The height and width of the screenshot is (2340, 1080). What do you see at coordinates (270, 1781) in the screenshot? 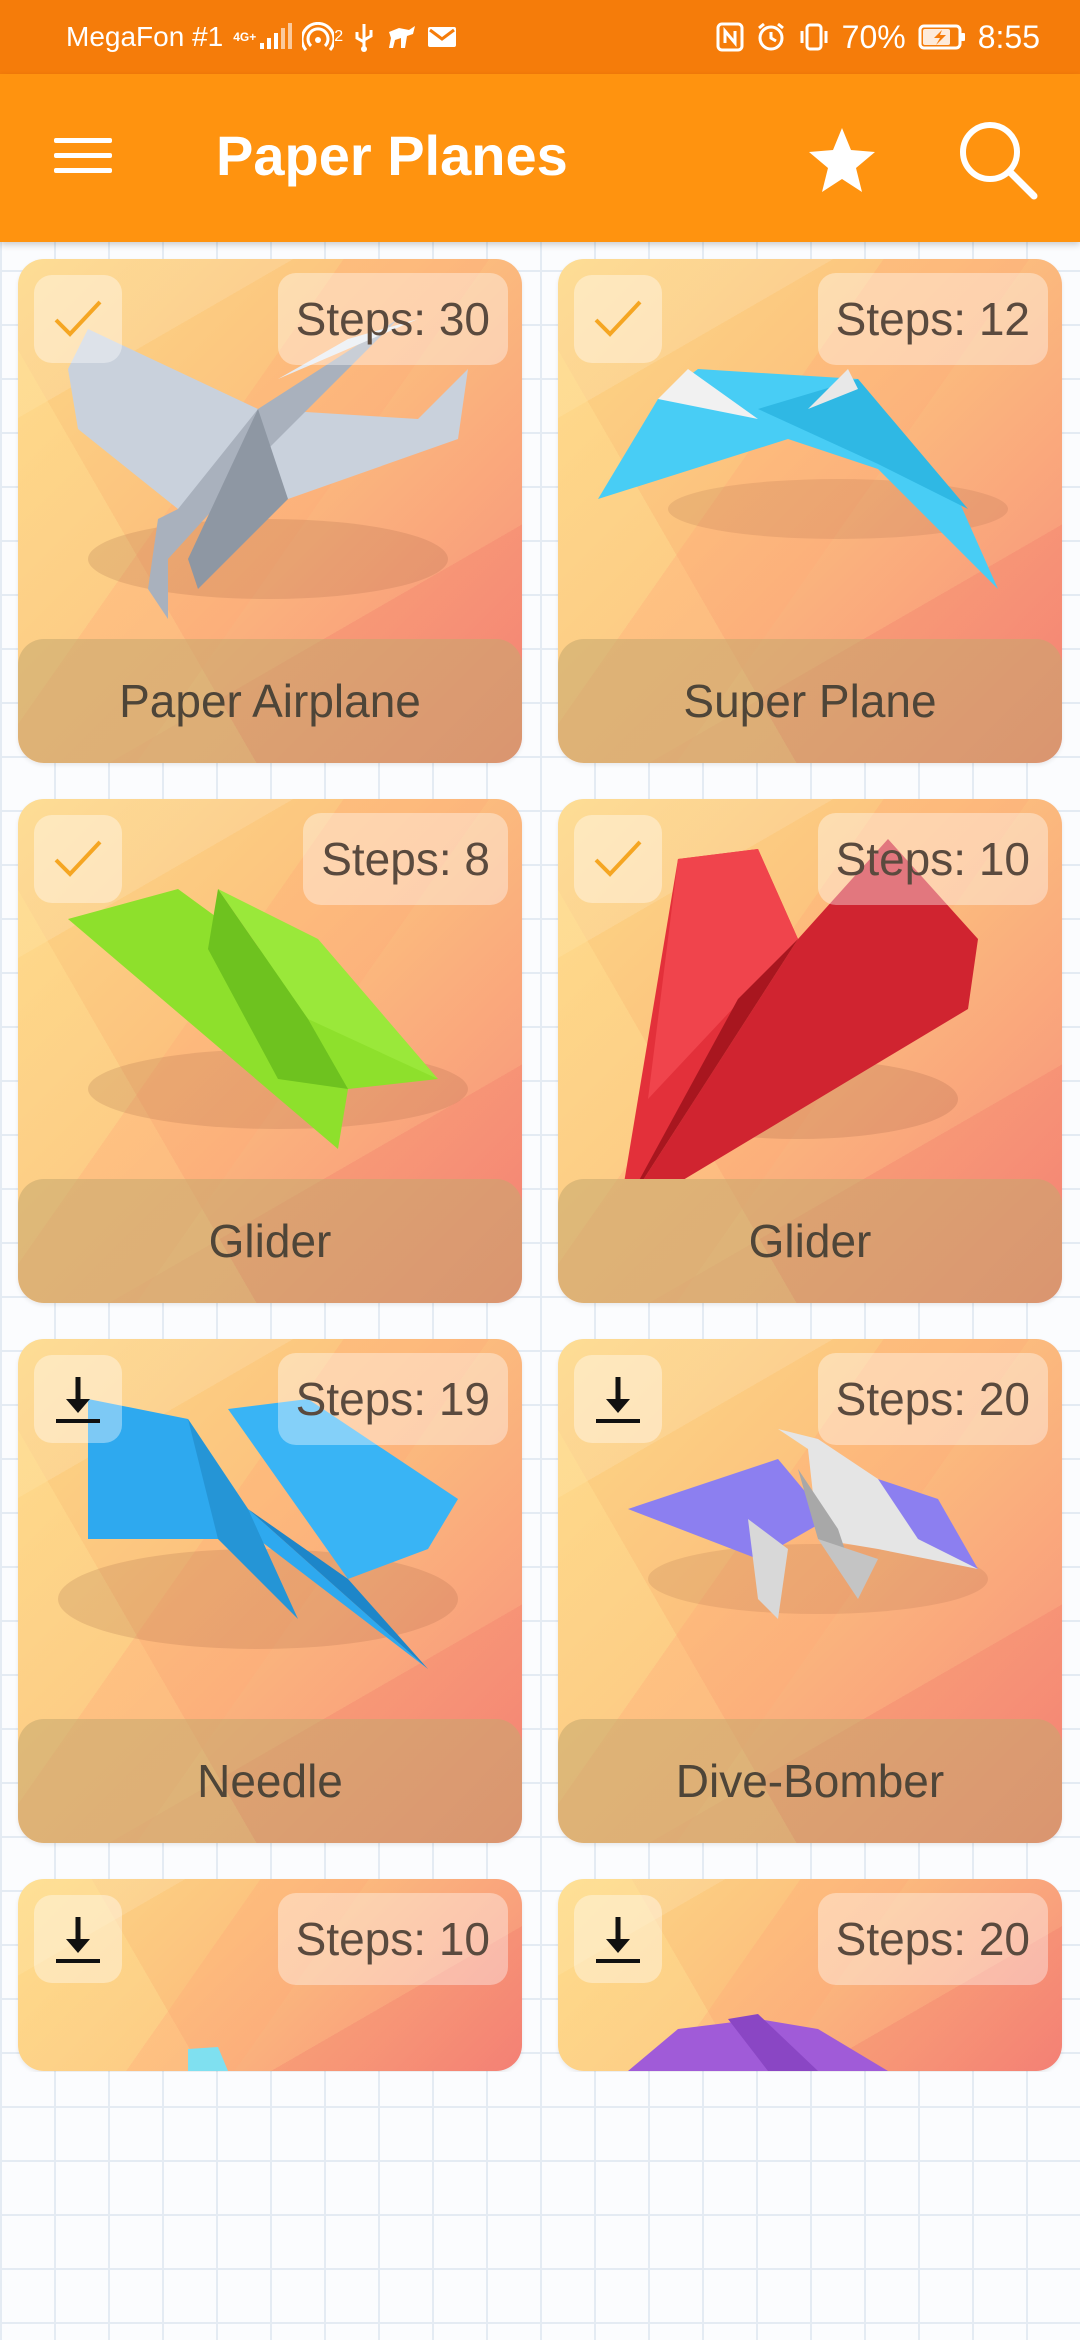
I see `plane-name: Needle` at bounding box center [270, 1781].